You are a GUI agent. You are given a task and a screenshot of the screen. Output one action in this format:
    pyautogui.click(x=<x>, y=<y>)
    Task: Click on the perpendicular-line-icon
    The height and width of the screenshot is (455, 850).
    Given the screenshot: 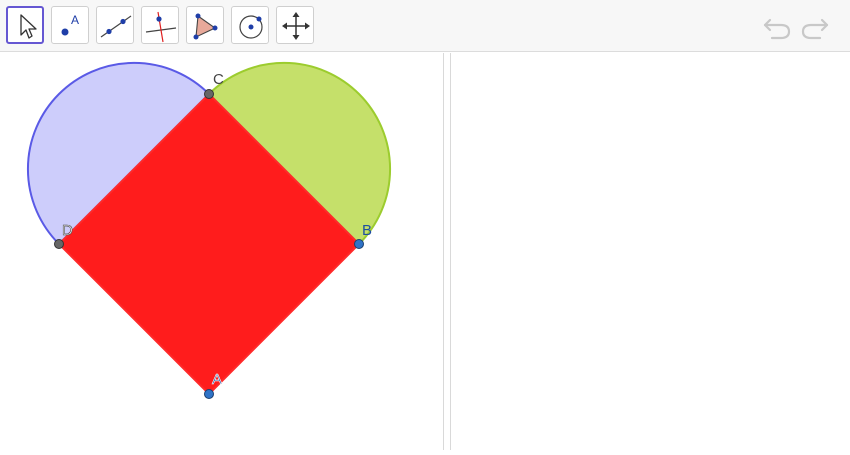 What is the action you would take?
    pyautogui.click(x=161, y=27)
    